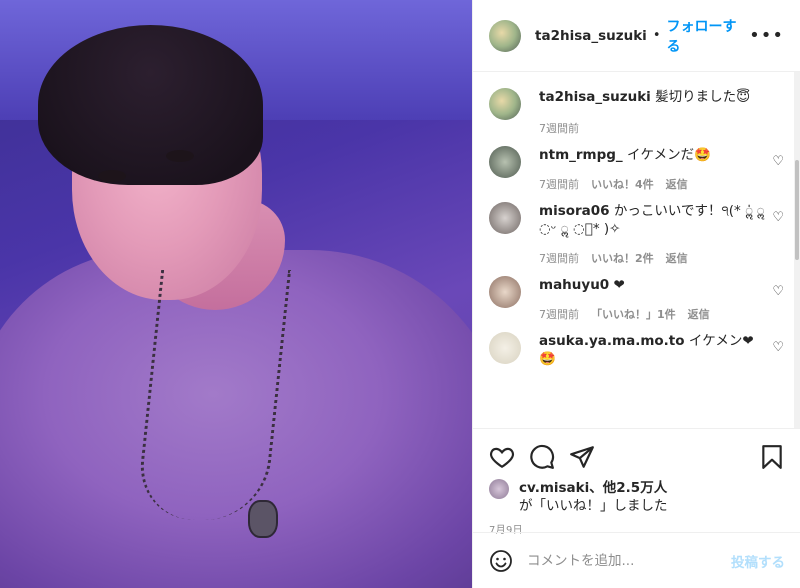 This screenshot has width=800, height=588. Describe the element at coordinates (654, 285) in the screenshot. I see `comment-text-line: mahuyu0 ❤` at that location.